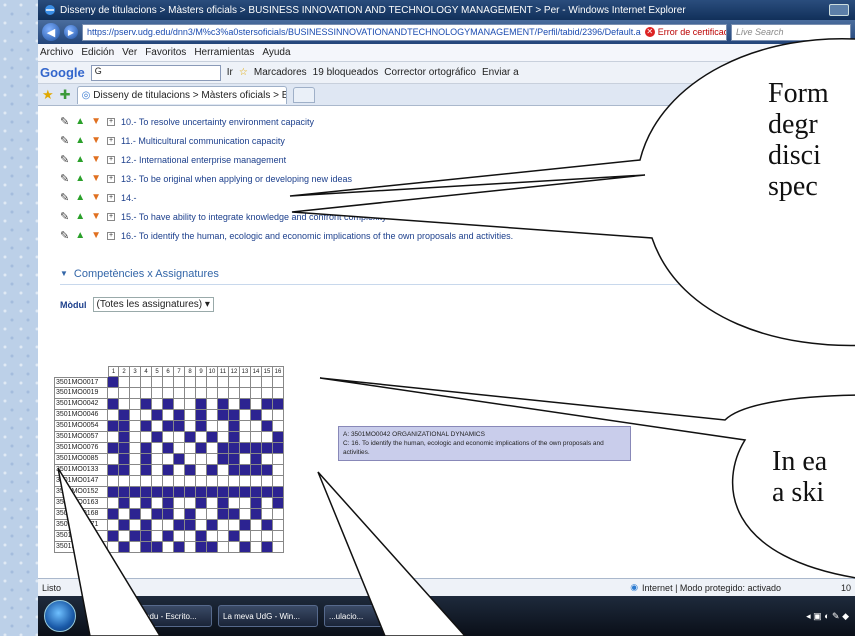 The width and height of the screenshot is (855, 636). What do you see at coordinates (230, 72) in the screenshot?
I see `google-go-button: Ir` at bounding box center [230, 72].